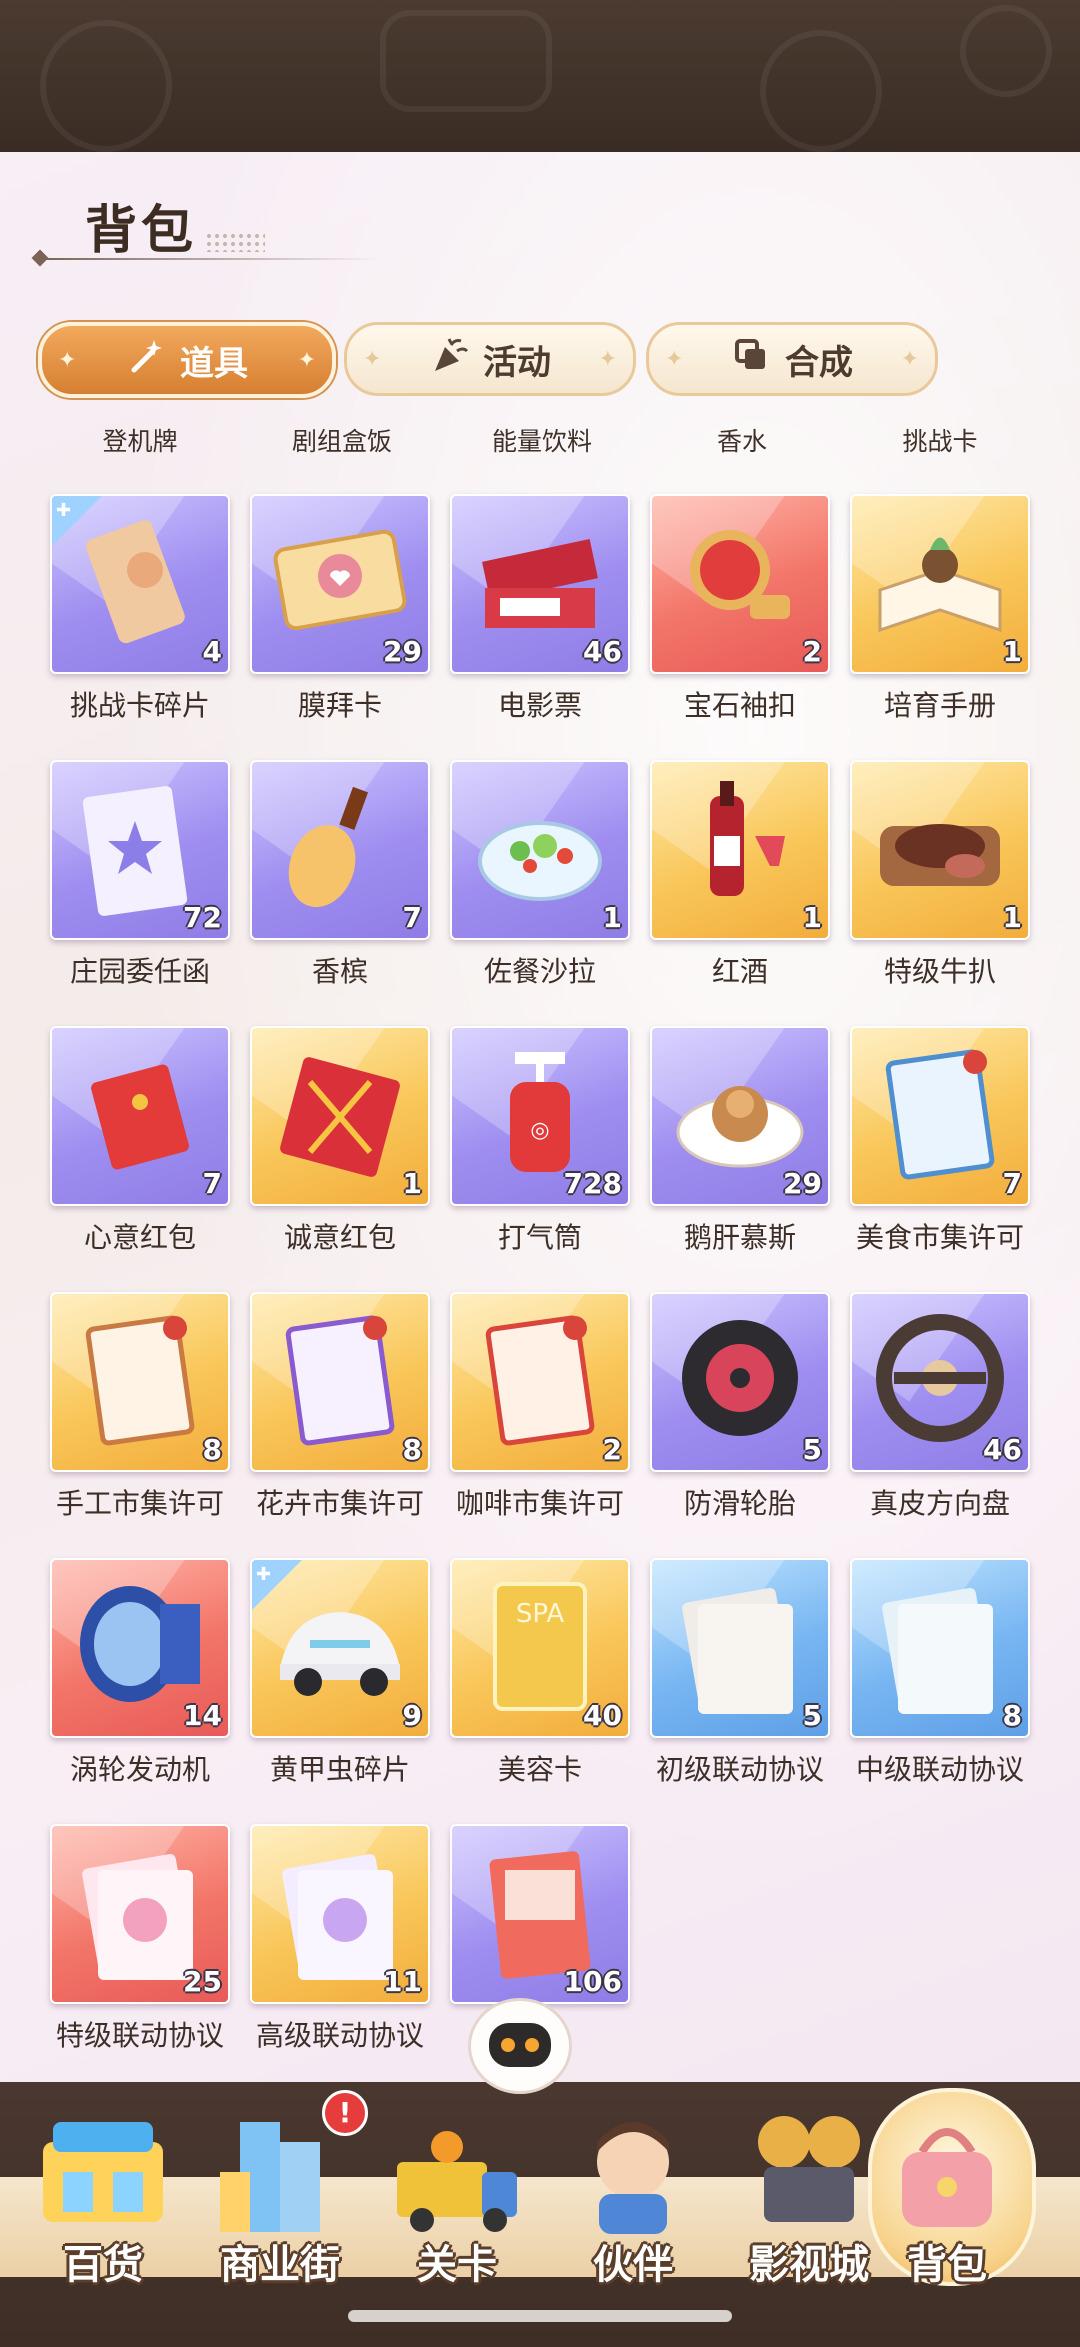  What do you see at coordinates (140, 440) in the screenshot?
I see `filter-boarding-pass: 登机牌` at bounding box center [140, 440].